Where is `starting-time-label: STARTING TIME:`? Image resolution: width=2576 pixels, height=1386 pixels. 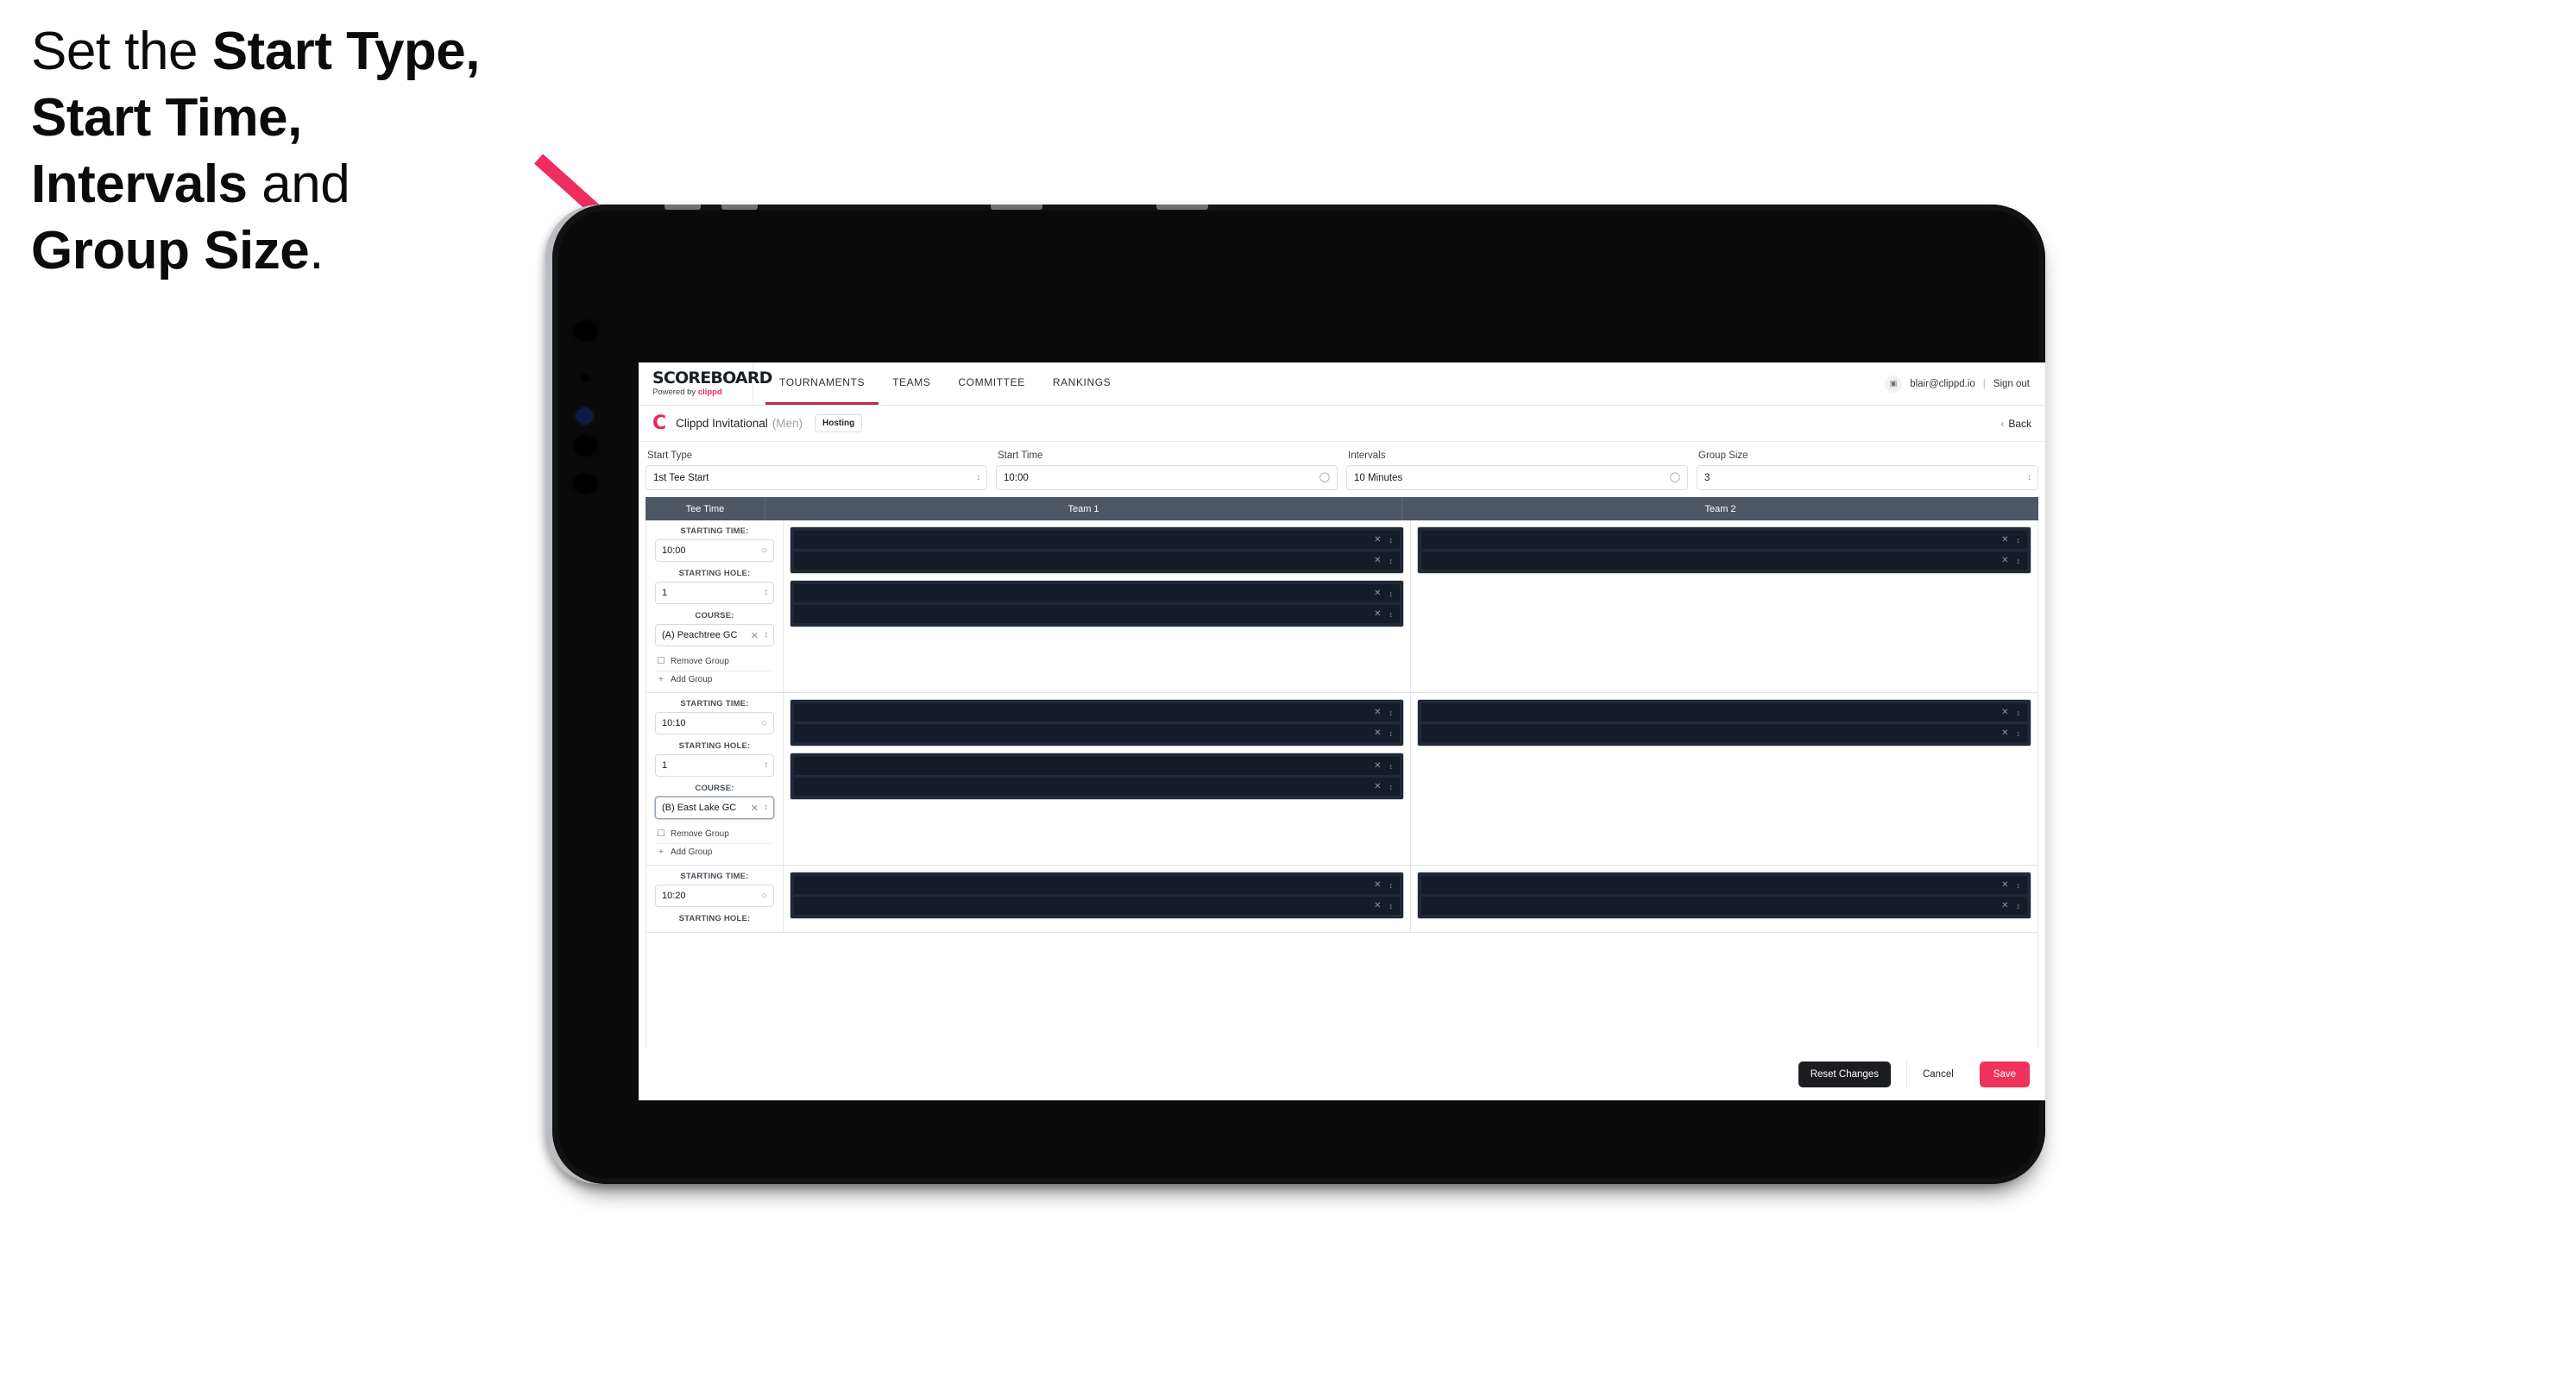
starting-time-label: STARTING TIME: is located at coordinates (714, 877).